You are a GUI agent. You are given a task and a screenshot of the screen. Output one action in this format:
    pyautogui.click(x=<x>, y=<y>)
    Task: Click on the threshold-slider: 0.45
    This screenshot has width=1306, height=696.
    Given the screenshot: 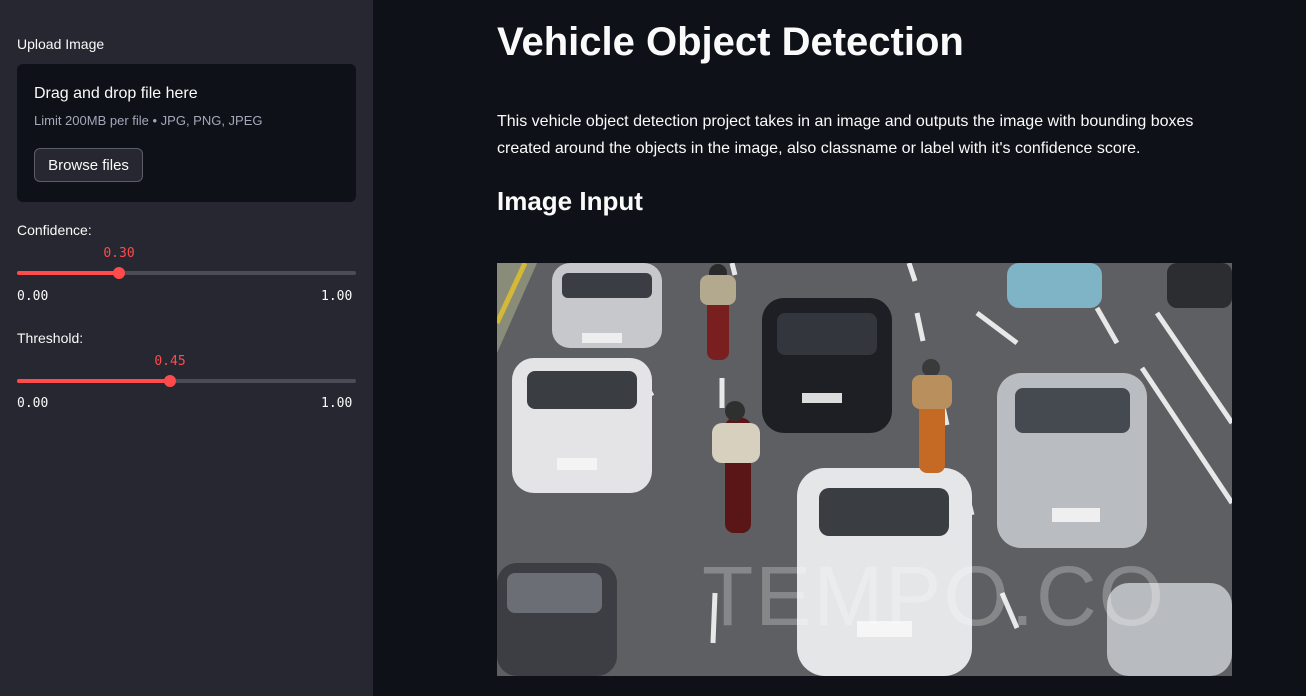 What is the action you would take?
    pyautogui.click(x=186, y=370)
    